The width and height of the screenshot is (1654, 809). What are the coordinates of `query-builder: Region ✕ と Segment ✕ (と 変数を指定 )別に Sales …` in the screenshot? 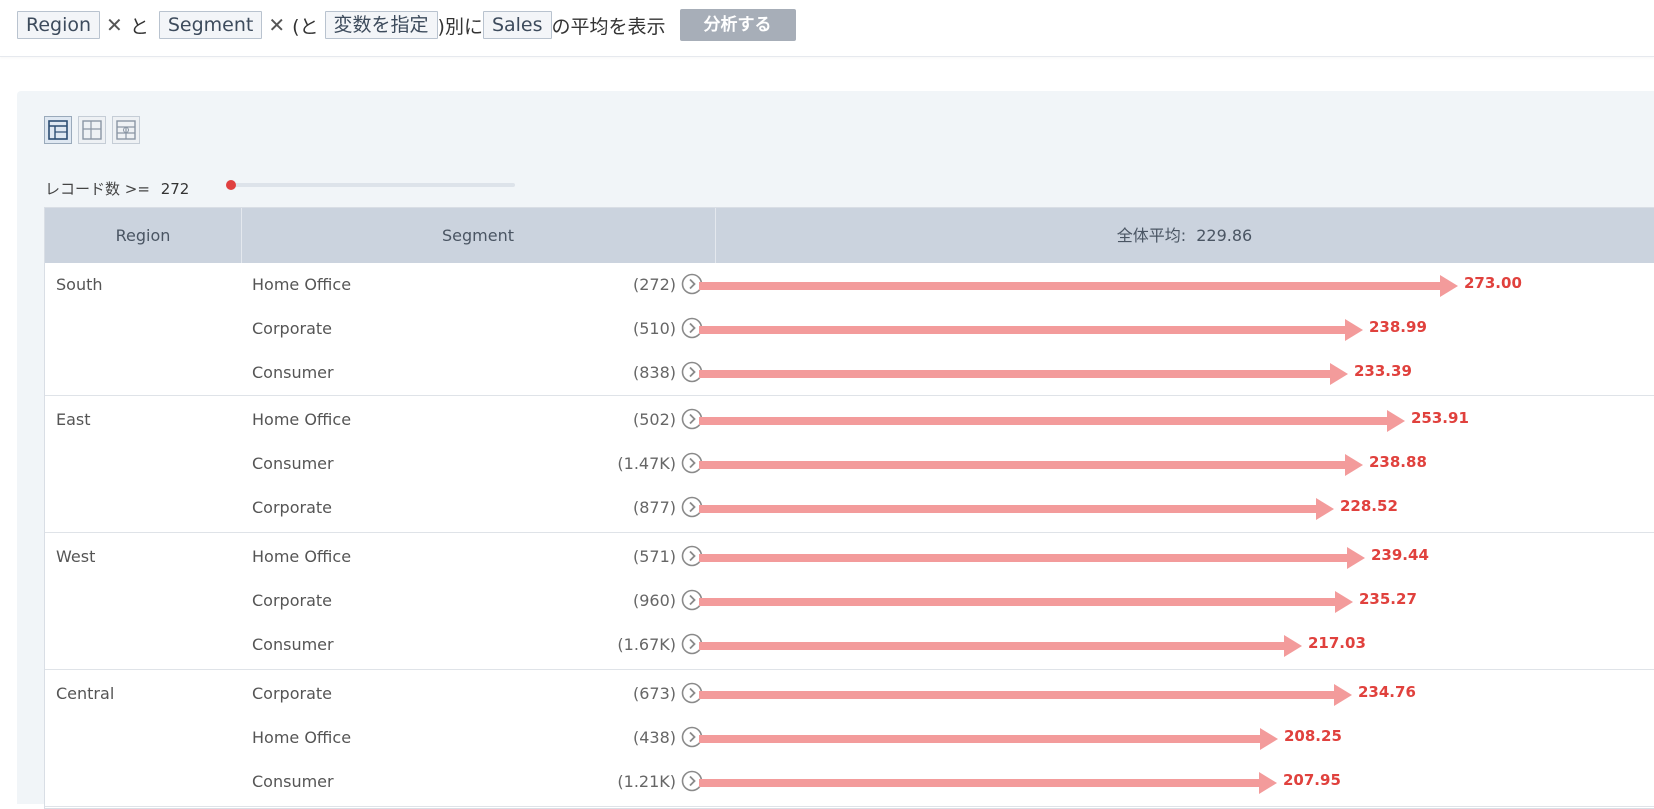 It's located at (406, 25).